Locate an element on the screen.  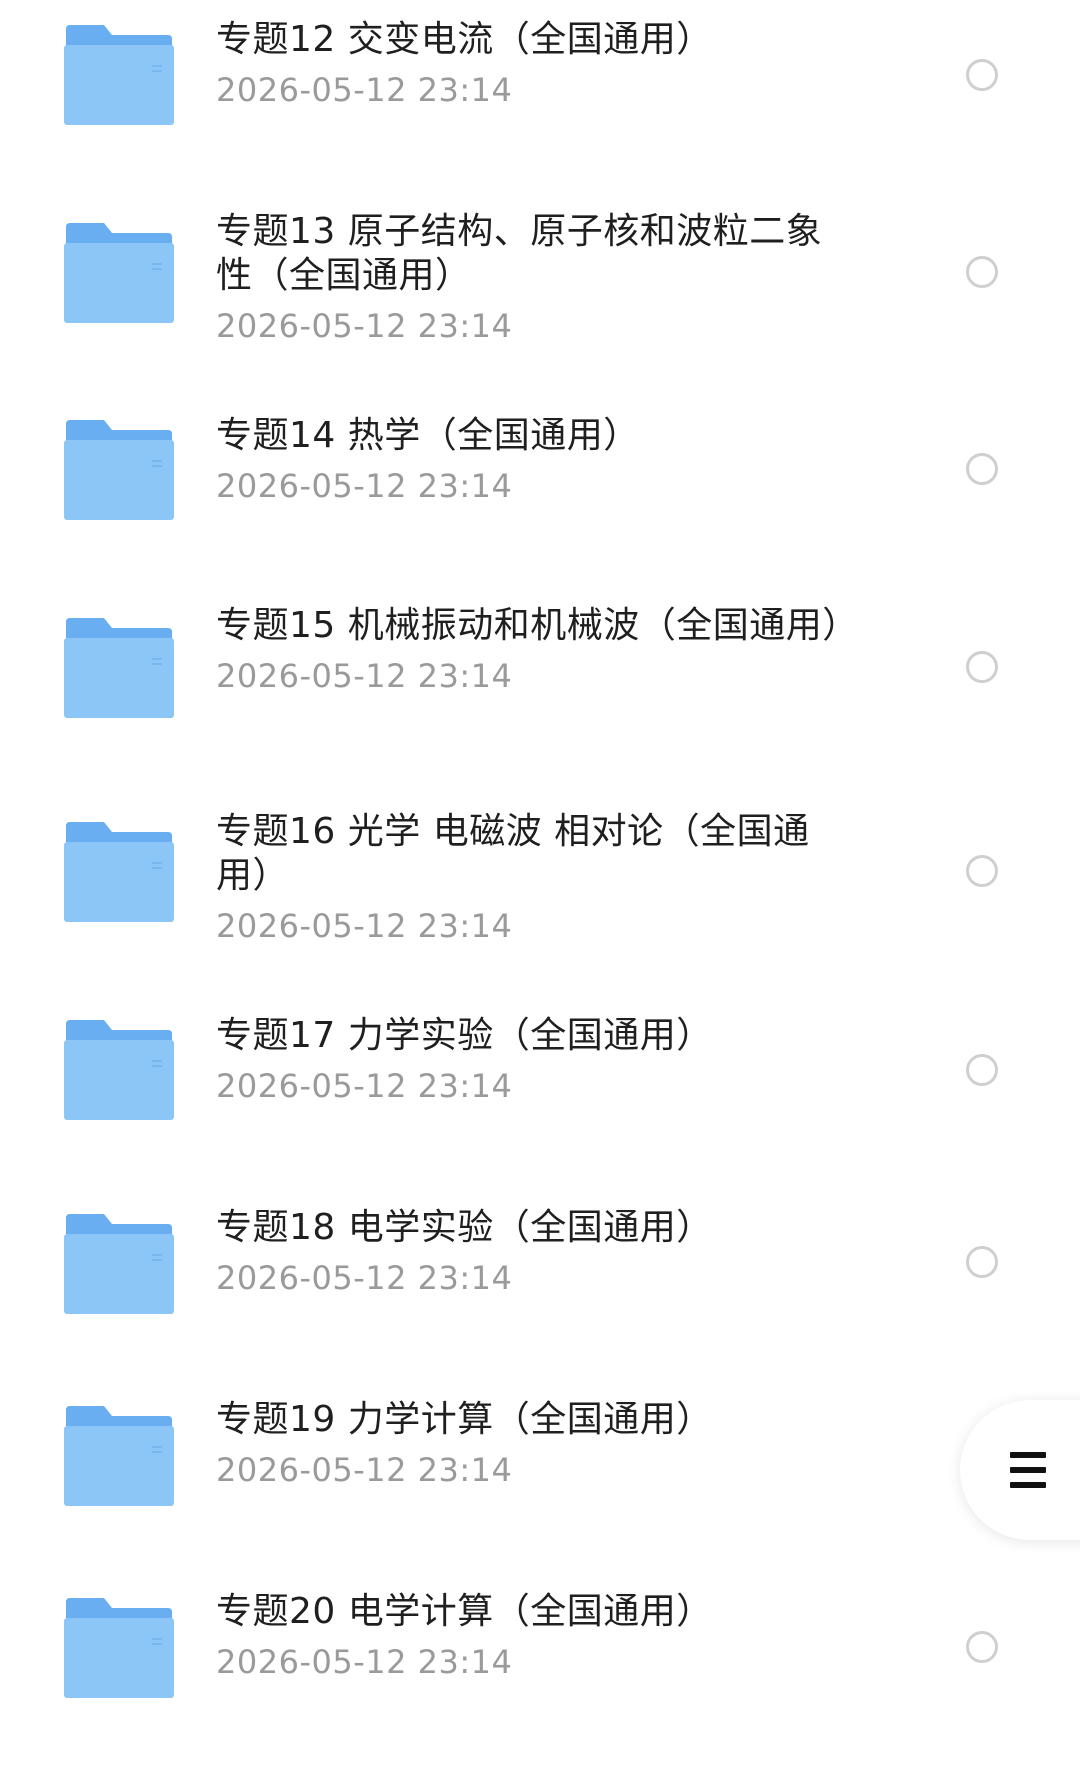
file-name: 专题17 力学实验（全国通用） is located at coordinates (464, 1035).